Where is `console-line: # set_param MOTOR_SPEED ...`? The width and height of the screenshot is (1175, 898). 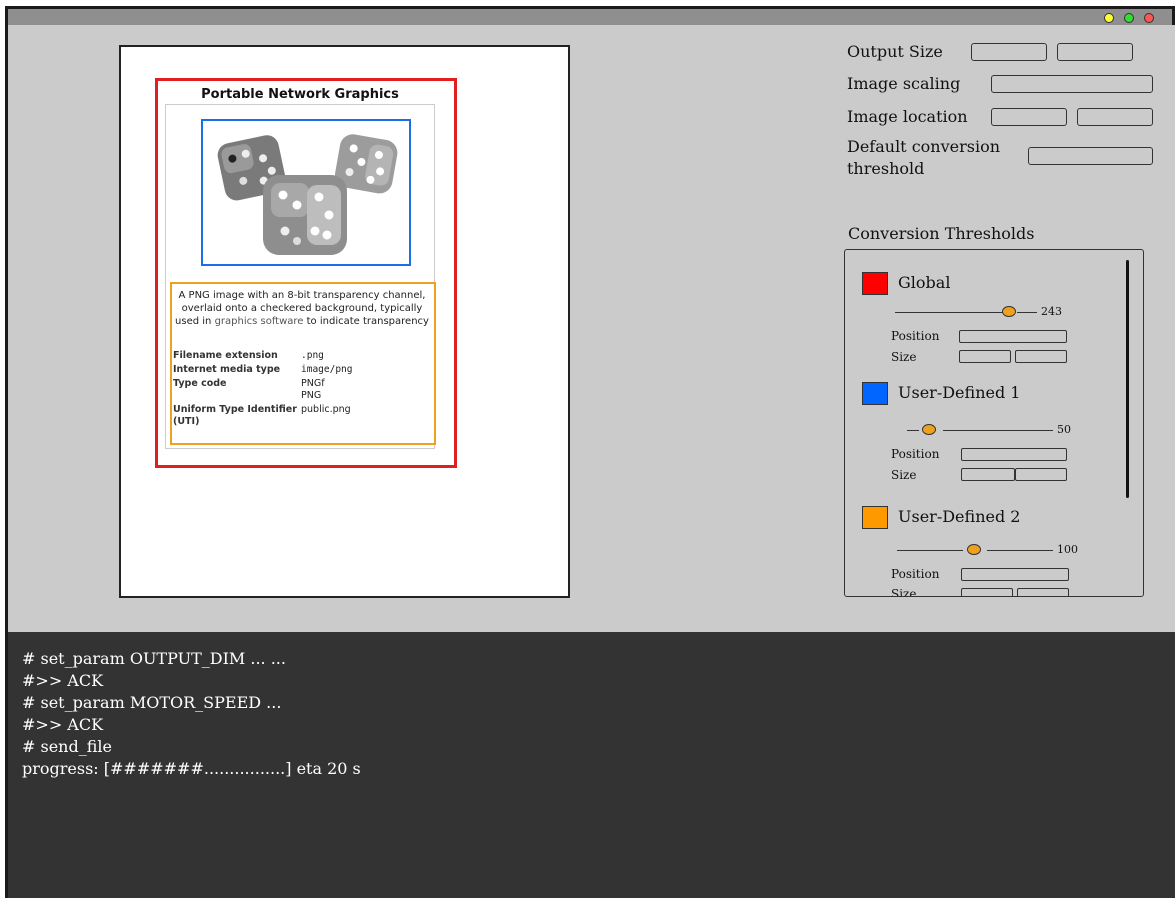 console-line: # set_param MOTOR_SPEED ... is located at coordinates (152, 702).